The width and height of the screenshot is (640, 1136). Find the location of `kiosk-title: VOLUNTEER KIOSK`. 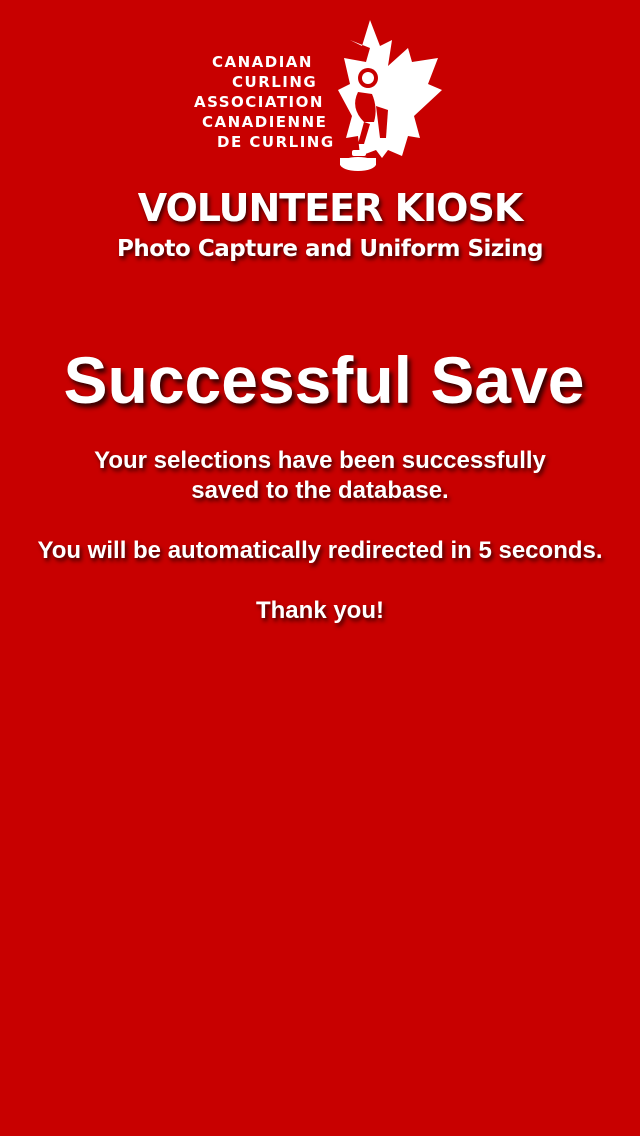

kiosk-title: VOLUNTEER KIOSK is located at coordinates (330, 208).